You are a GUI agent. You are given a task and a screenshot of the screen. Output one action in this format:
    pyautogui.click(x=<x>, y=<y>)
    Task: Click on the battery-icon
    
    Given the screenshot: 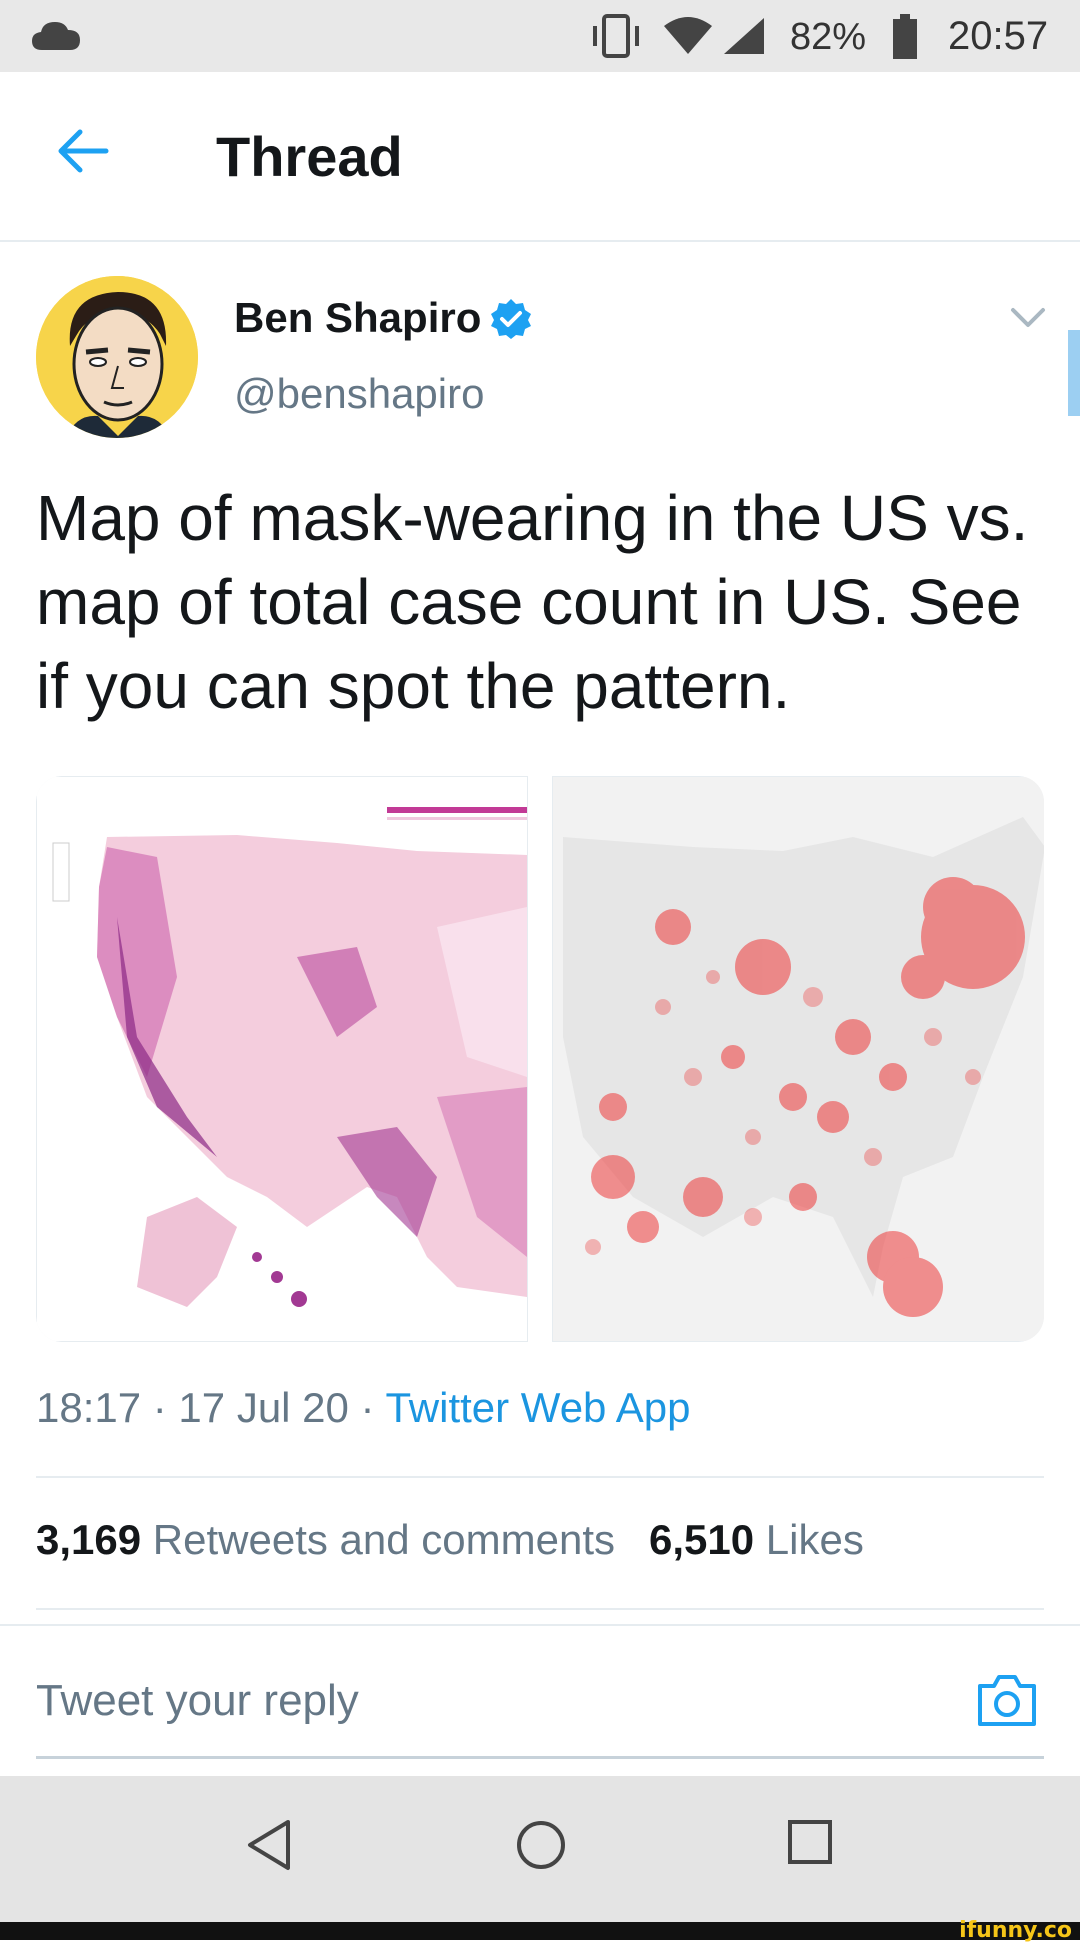 What is the action you would take?
    pyautogui.click(x=905, y=36)
    